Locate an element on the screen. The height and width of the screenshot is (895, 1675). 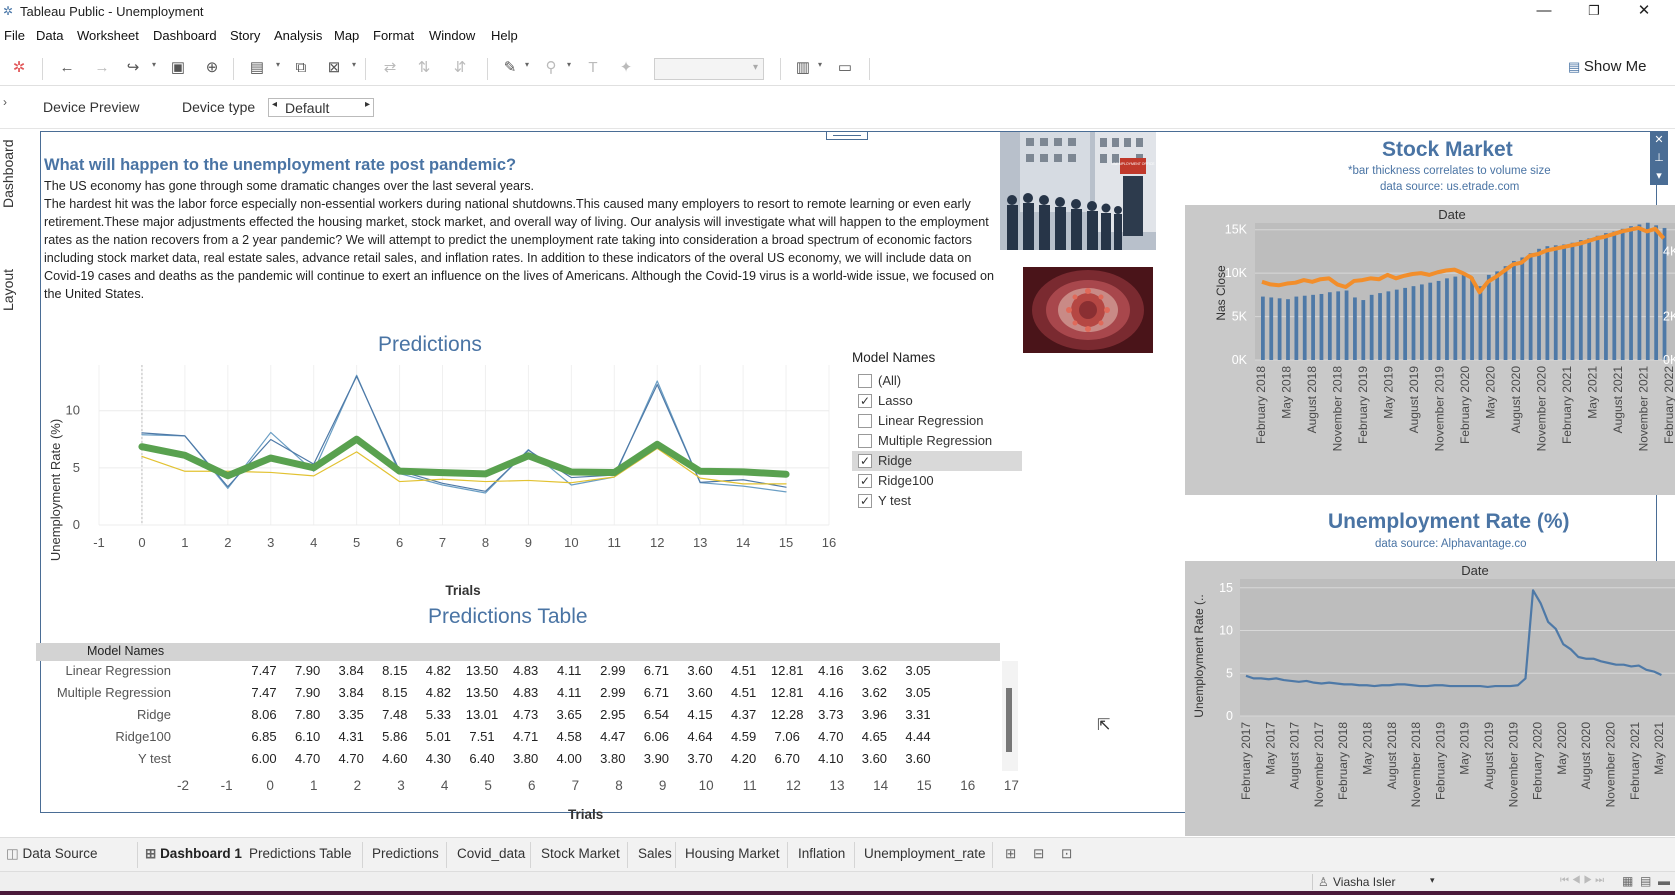
menu-help: Help is located at coordinates (504, 35).